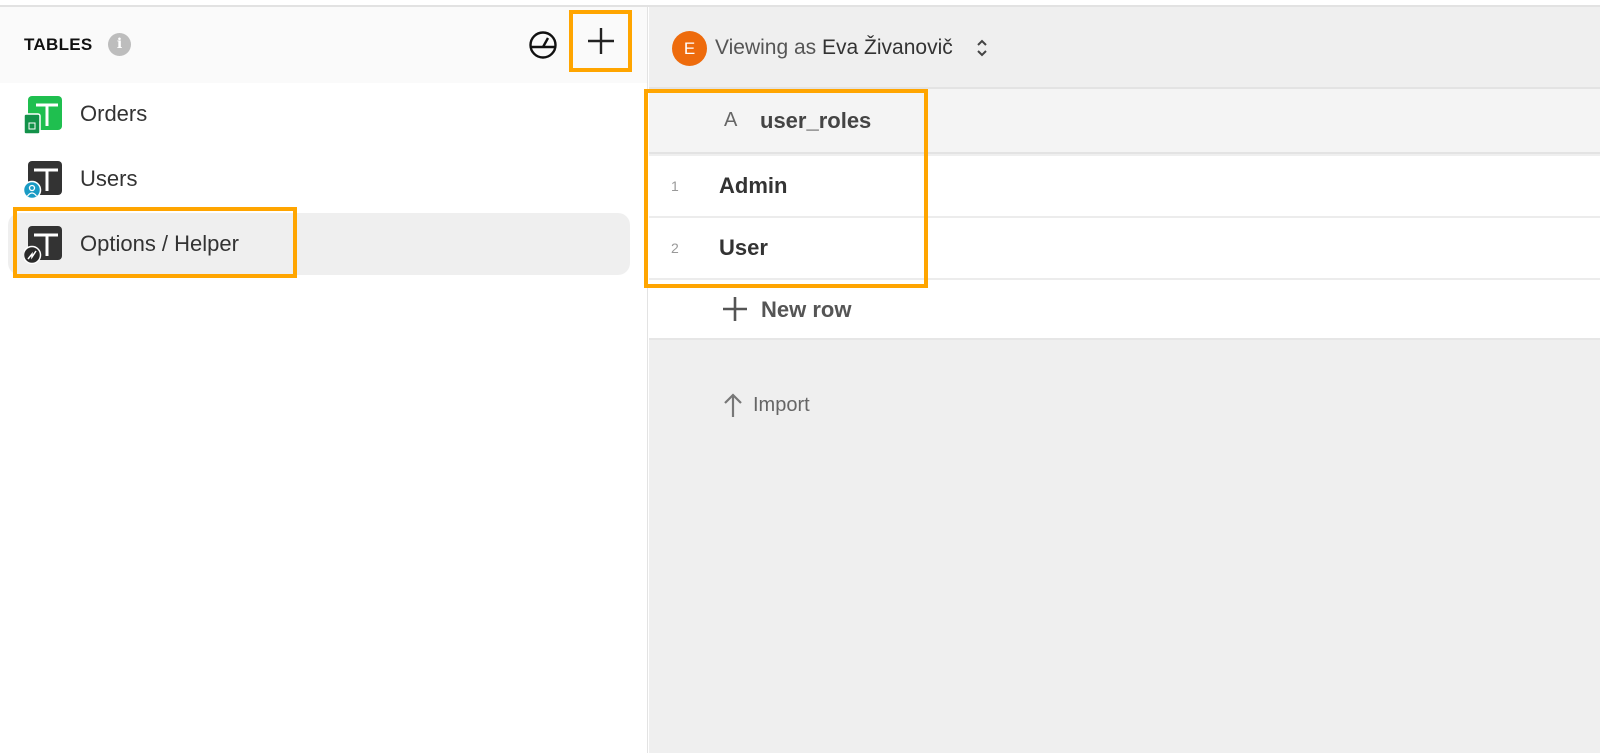 This screenshot has height=753, width=1600. What do you see at coordinates (982, 48) in the screenshot?
I see `chevron-updown-icon` at bounding box center [982, 48].